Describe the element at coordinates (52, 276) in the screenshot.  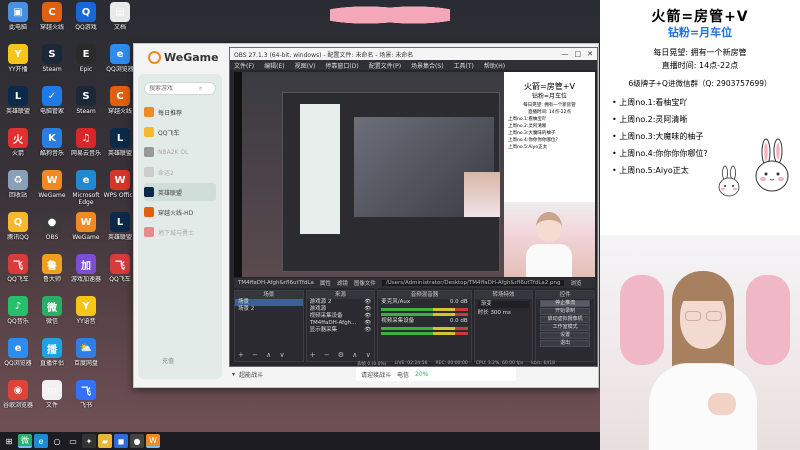
I see `desktop-icon: 鲁鲁大师` at that location.